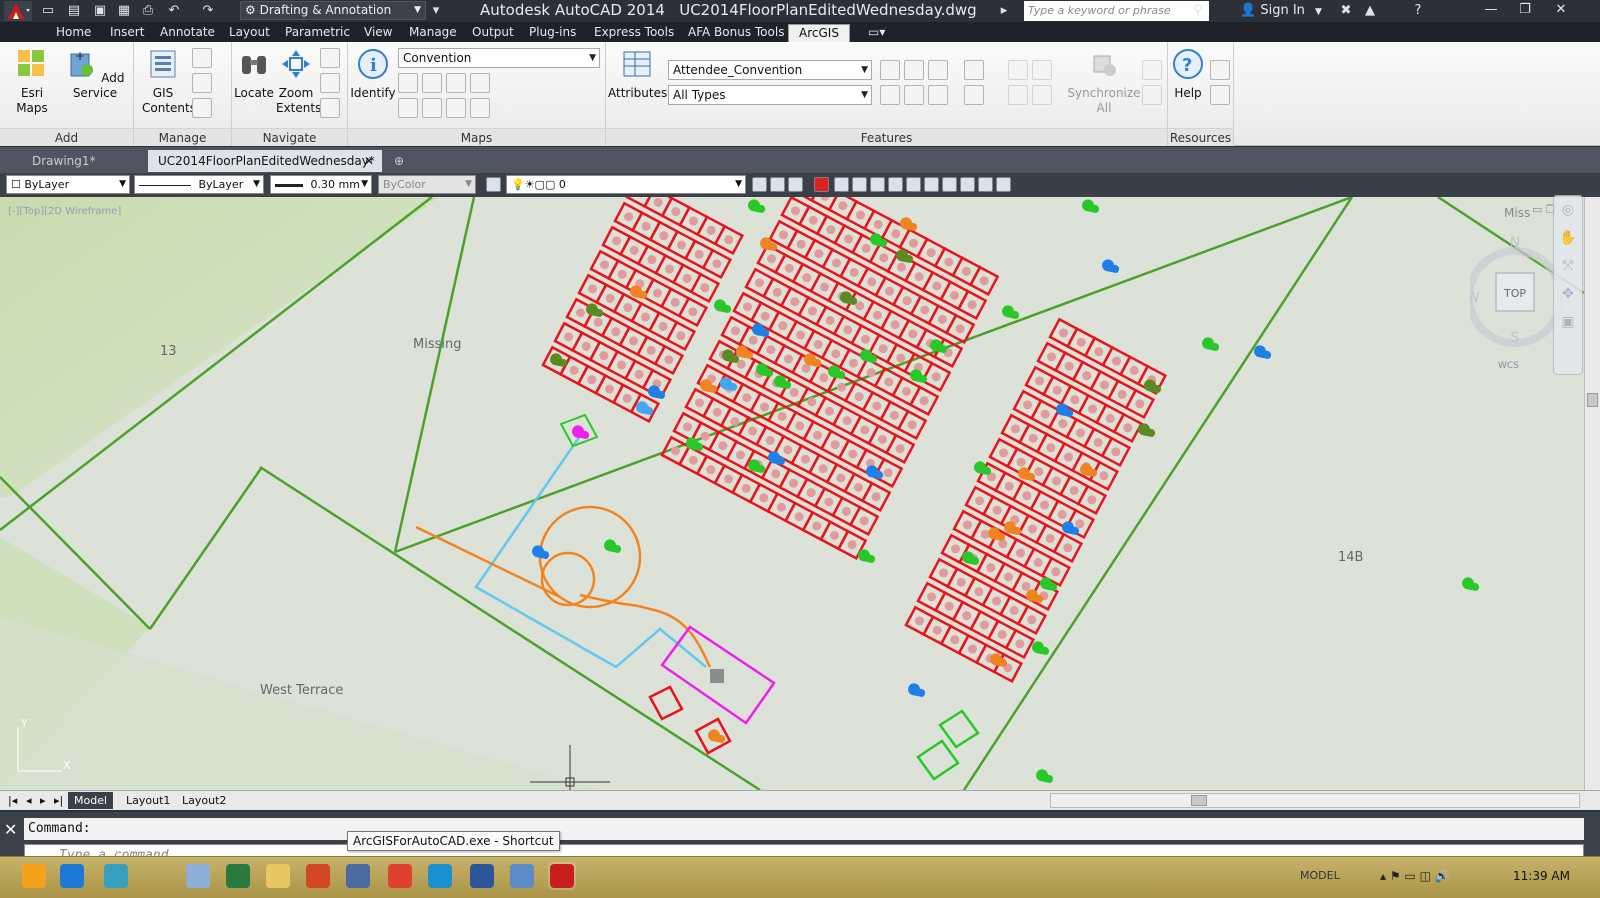 This screenshot has height=898, width=1600. Describe the element at coordinates (1346, 11) in the screenshot. I see `exchange-icon: ✖` at that location.